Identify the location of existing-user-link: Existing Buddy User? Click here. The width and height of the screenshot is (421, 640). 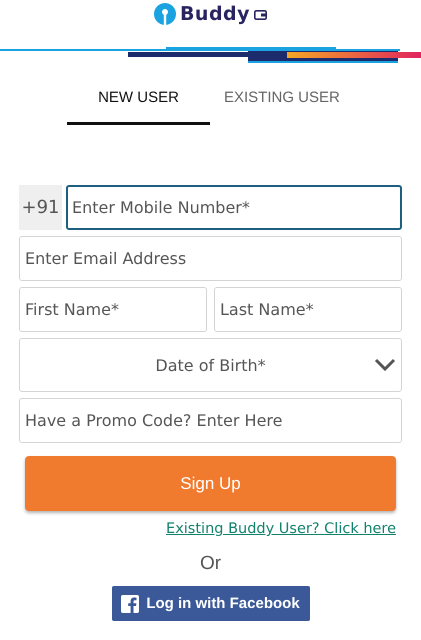
(281, 529).